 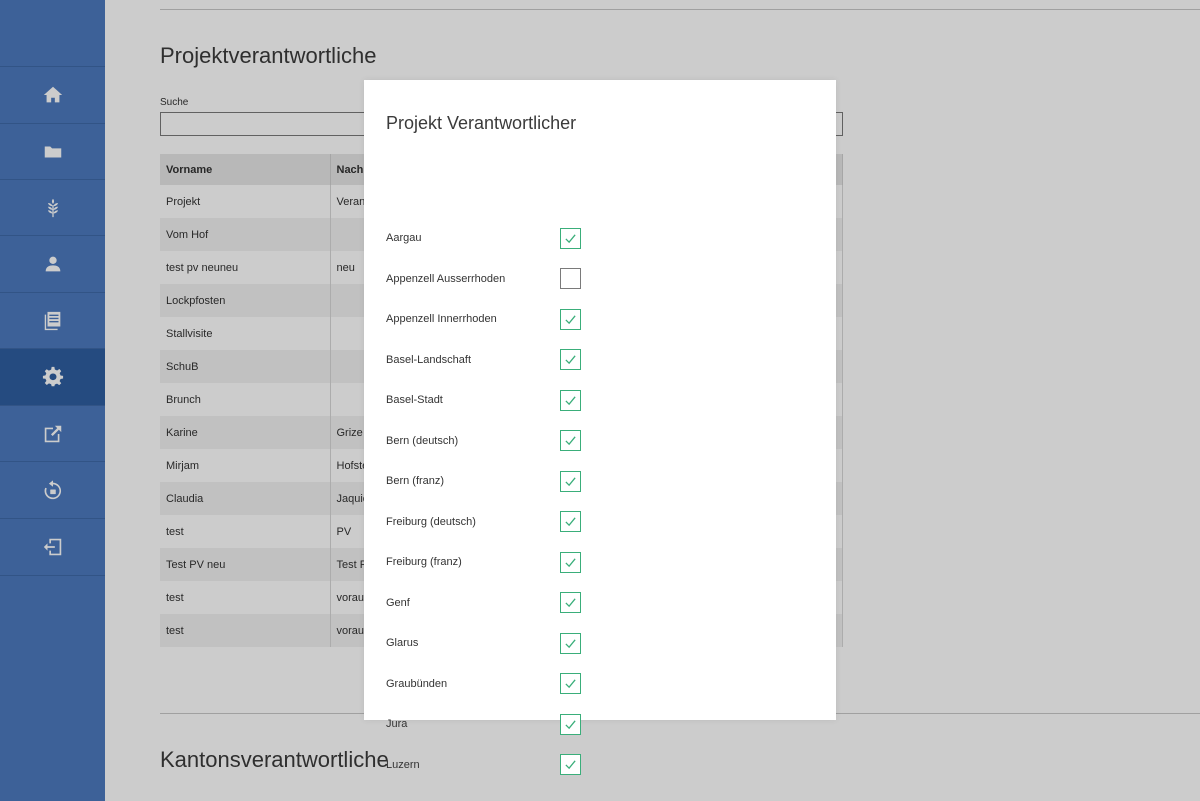 I want to click on canton-row: Luzern, so click(x=601, y=765).